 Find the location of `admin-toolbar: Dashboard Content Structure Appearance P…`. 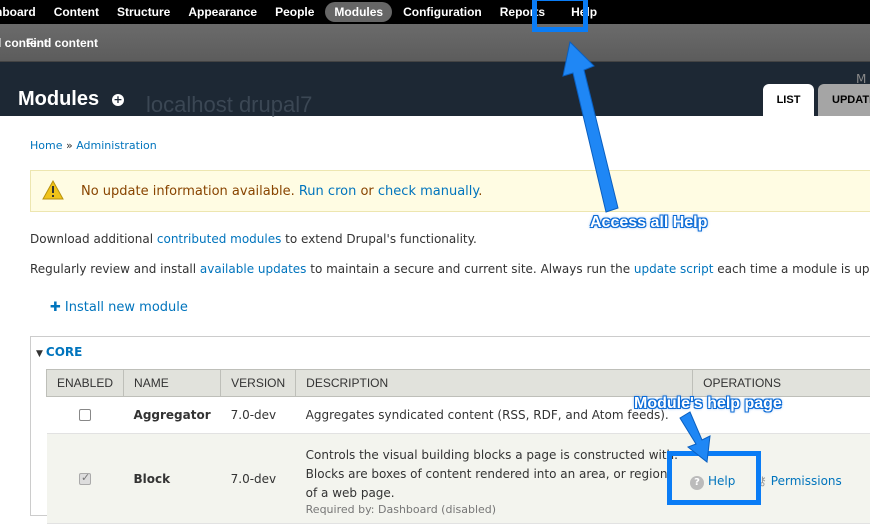

admin-toolbar: Dashboard Content Structure Appearance P… is located at coordinates (435, 12).